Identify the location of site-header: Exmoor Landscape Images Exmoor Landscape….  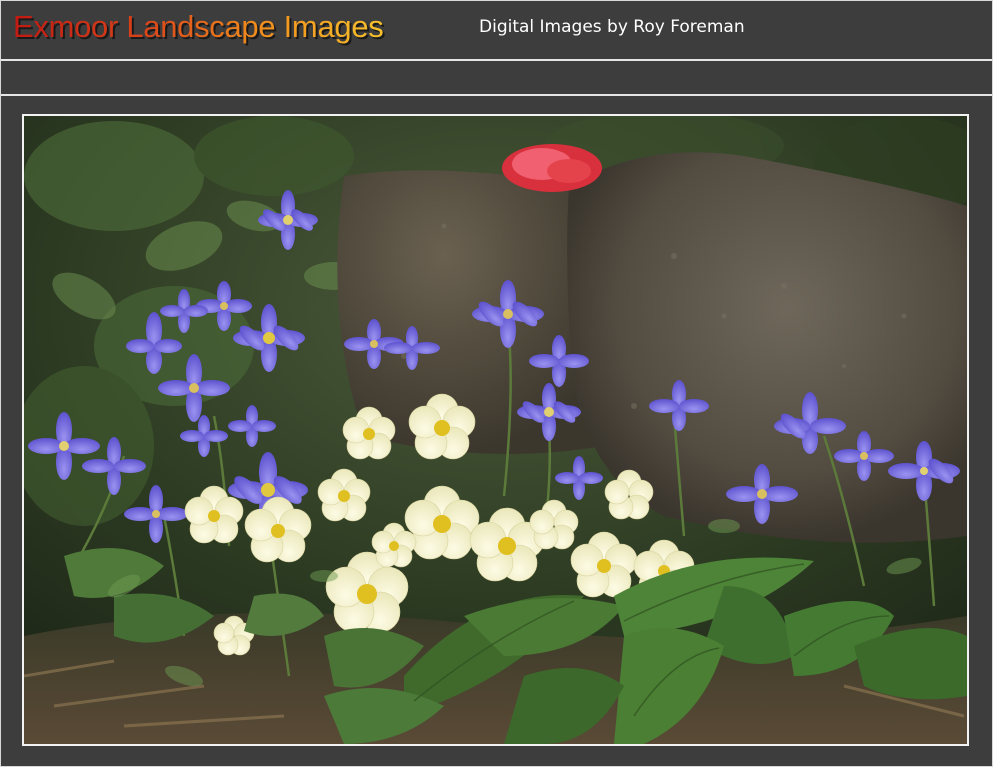
(496, 31).